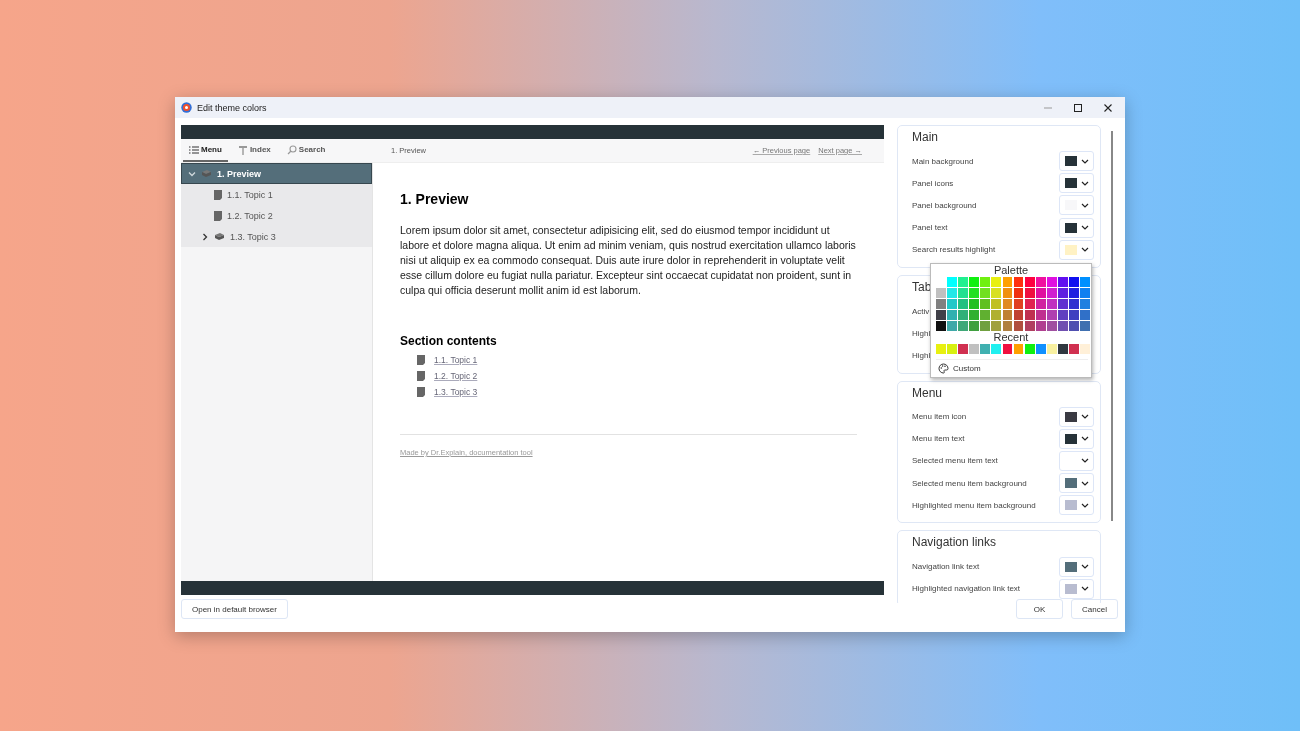 This screenshot has height=731, width=1300. Describe the element at coordinates (276, 215) in the screenshot. I see `tree-item: 1.2. Topic 2` at that location.